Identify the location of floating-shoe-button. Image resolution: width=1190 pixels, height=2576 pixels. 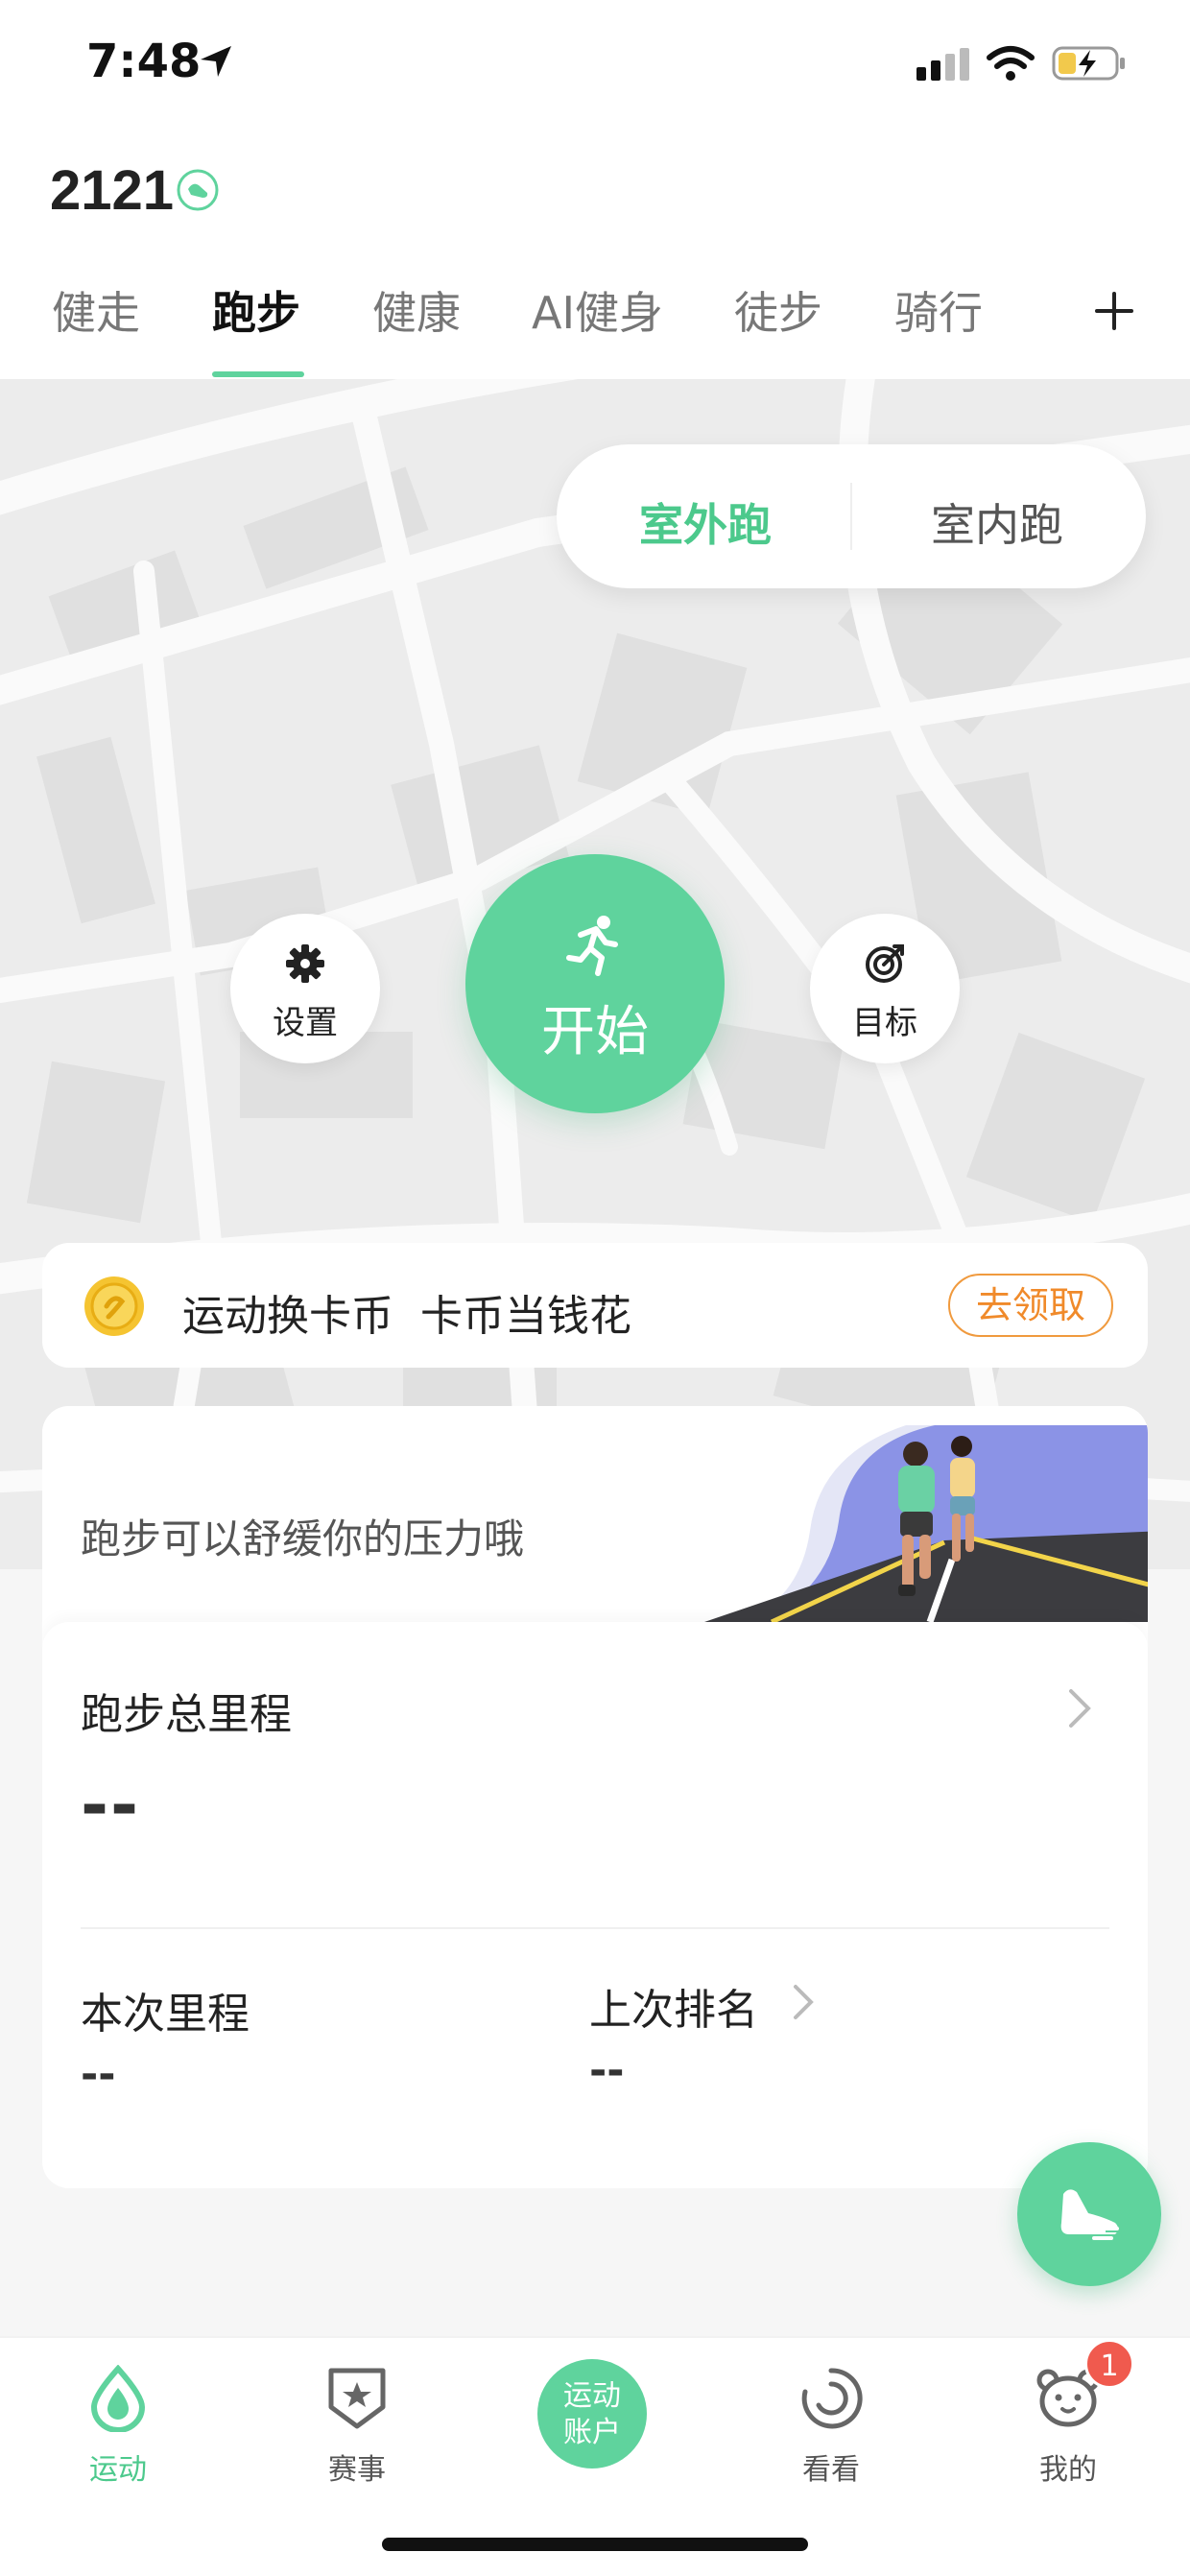
(1089, 2214).